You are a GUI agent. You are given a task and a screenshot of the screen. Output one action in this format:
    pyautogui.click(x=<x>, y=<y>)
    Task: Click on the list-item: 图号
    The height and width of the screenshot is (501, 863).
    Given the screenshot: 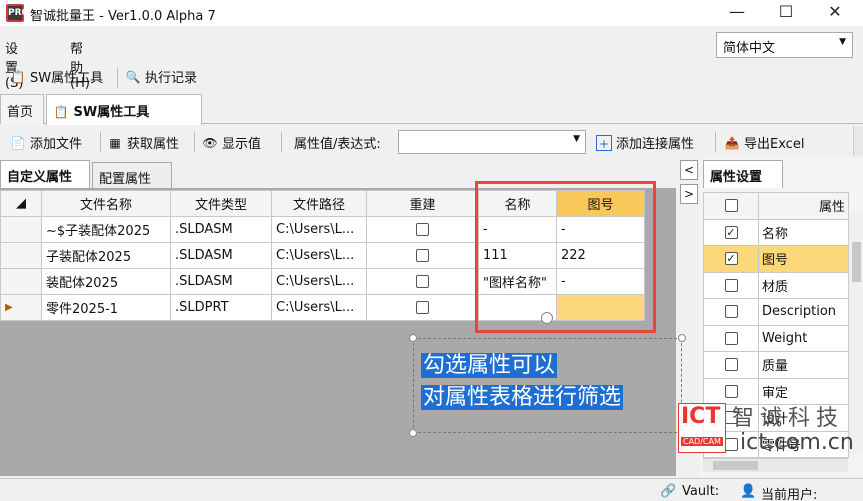 What is the action you would take?
    pyautogui.click(x=776, y=259)
    